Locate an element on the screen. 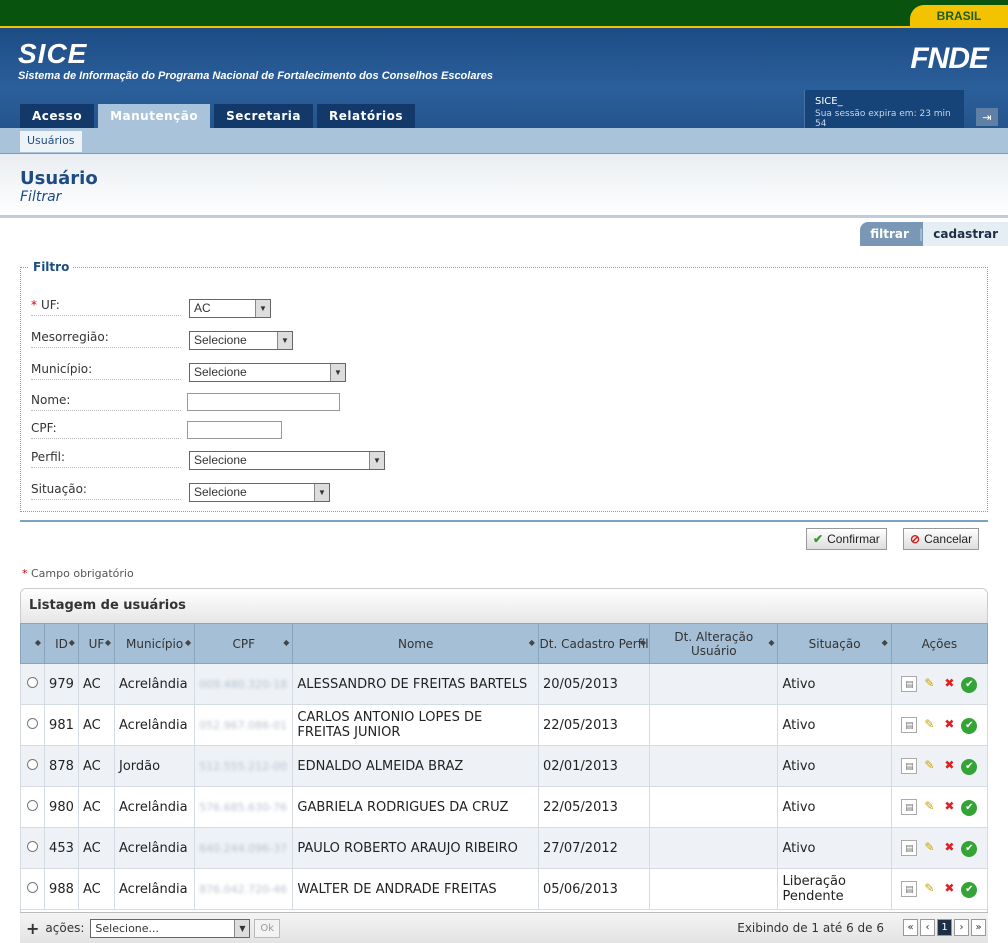 This screenshot has width=1008, height=943. row-municipio: Município: is located at coordinates (106, 371).